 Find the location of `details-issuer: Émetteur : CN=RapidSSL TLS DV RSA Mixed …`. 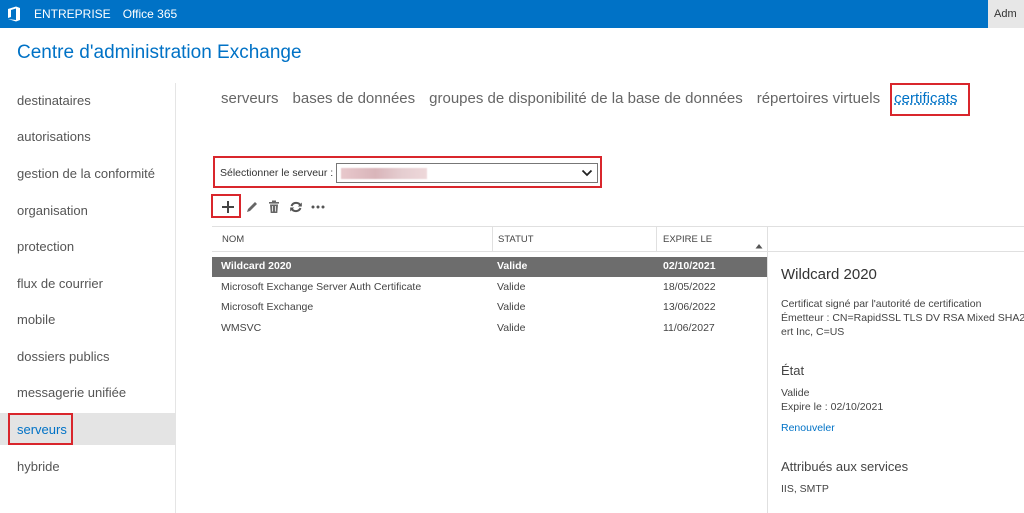

details-issuer: Émetteur : CN=RapidSSL TLS DV RSA Mixed … is located at coordinates (902, 318).